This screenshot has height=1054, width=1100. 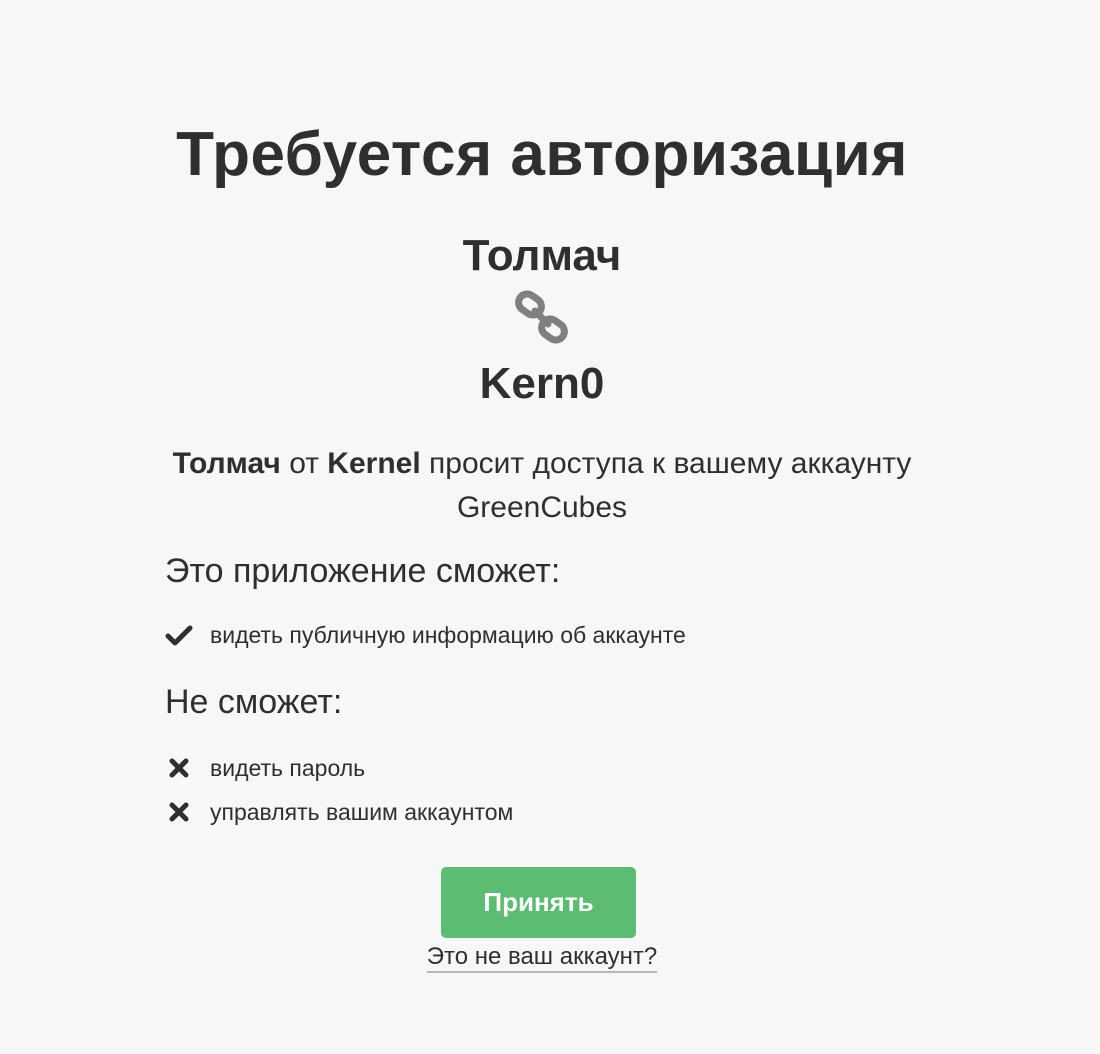 What do you see at coordinates (374, 463) in the screenshot?
I see `request-developer-name: Kernel` at bounding box center [374, 463].